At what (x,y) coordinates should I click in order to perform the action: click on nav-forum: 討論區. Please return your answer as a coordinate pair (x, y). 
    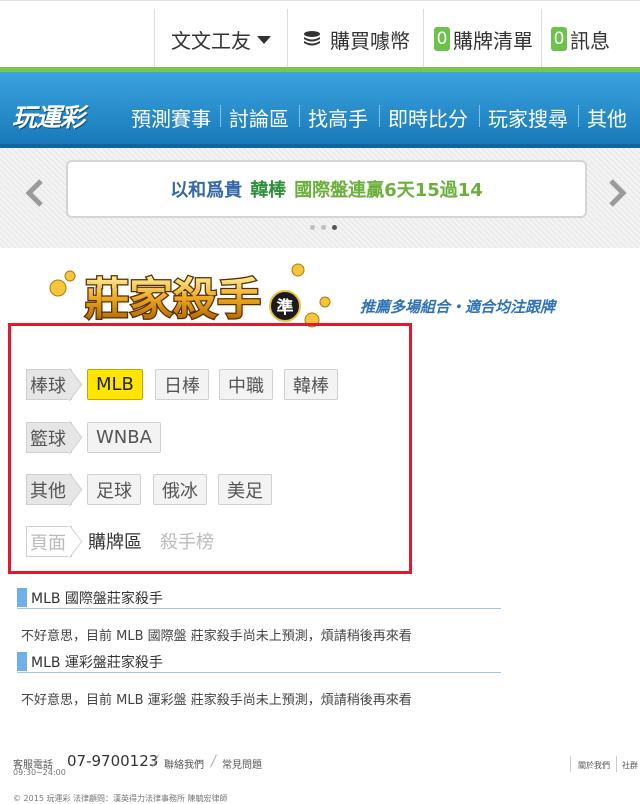
    Looking at the image, I should click on (259, 117).